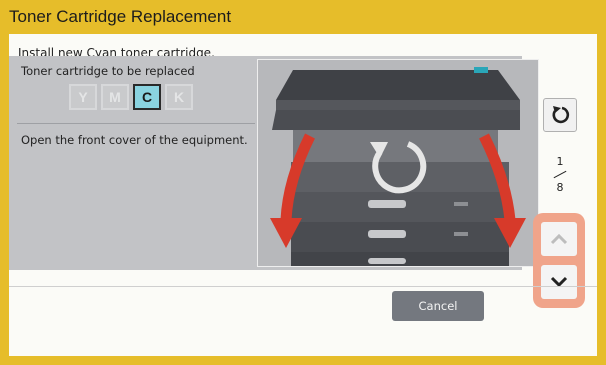 This screenshot has width=606, height=365. What do you see at coordinates (560, 187) in the screenshot?
I see `total-steps: 8` at bounding box center [560, 187].